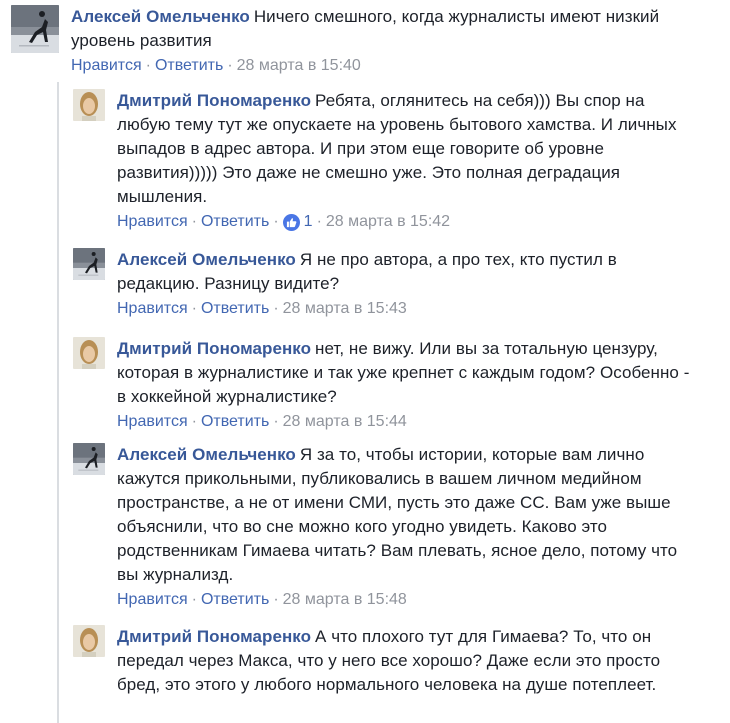 The width and height of the screenshot is (730, 723). What do you see at coordinates (388, 222) in the screenshot?
I see `comment-timestamp: 28 марта в 15:42` at bounding box center [388, 222].